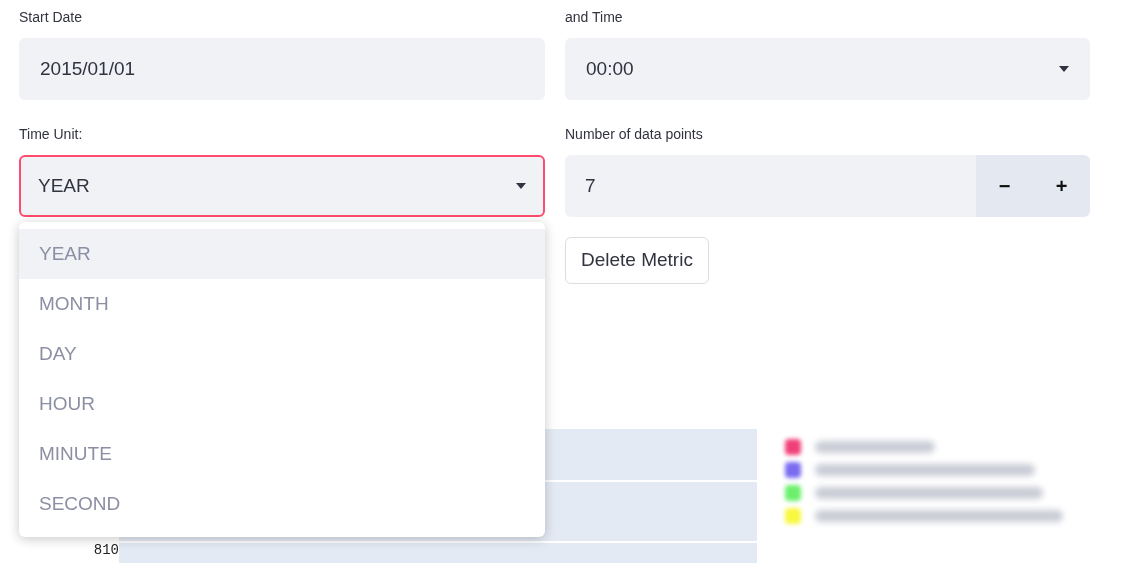 This screenshot has height=563, width=1137. I want to click on unit-select: YEAR, so click(282, 186).